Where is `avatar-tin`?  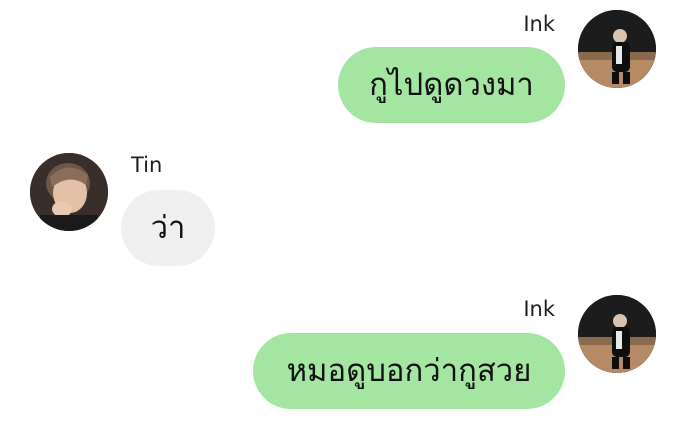 avatar-tin is located at coordinates (69, 192).